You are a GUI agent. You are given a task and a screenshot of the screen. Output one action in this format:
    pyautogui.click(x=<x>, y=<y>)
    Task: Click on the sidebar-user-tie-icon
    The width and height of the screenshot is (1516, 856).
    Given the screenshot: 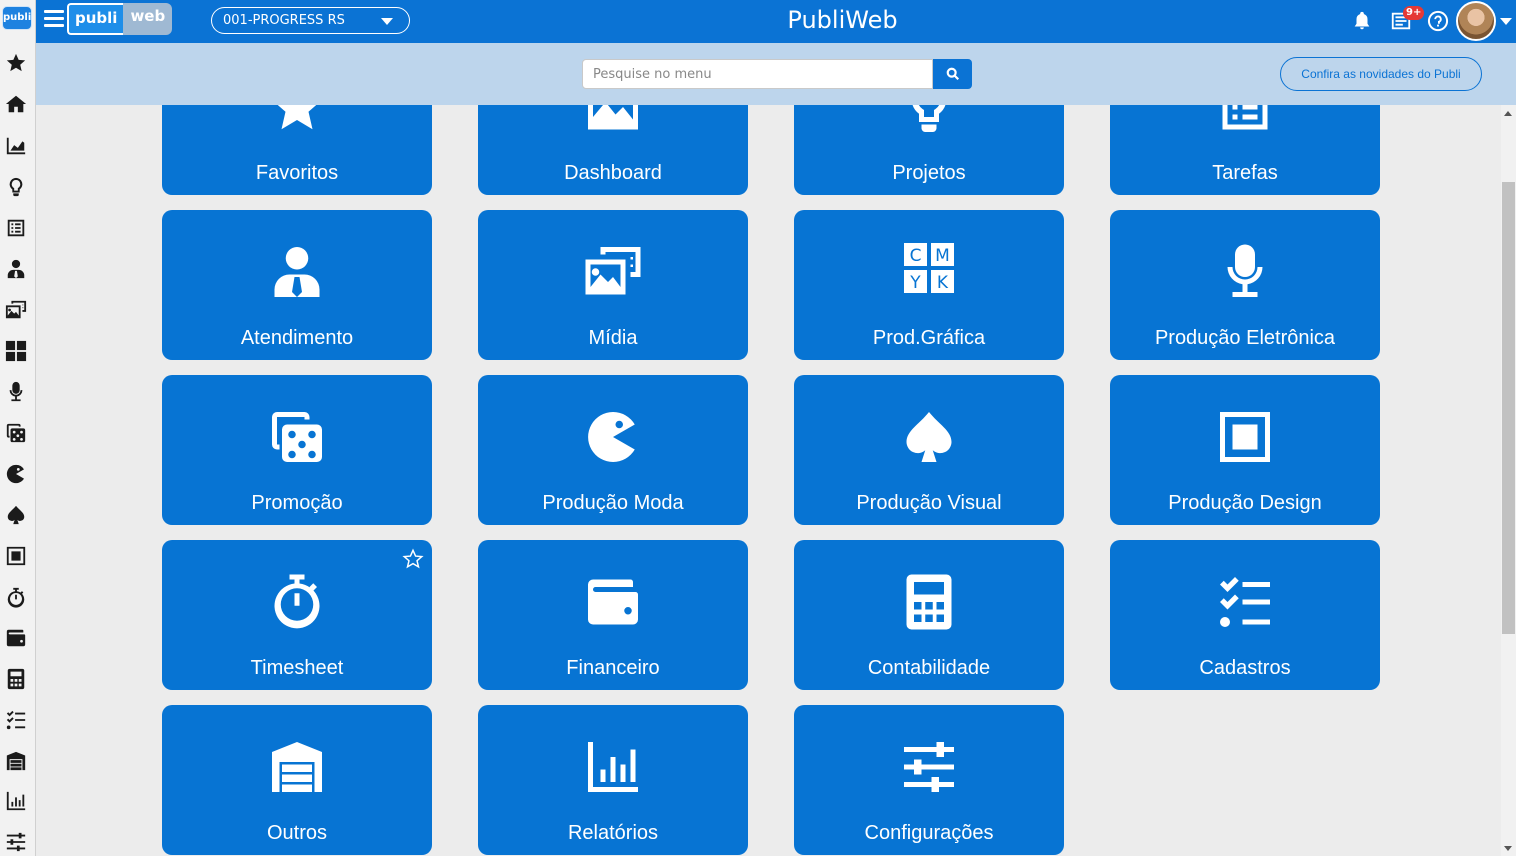 What is the action you would take?
    pyautogui.click(x=16, y=269)
    